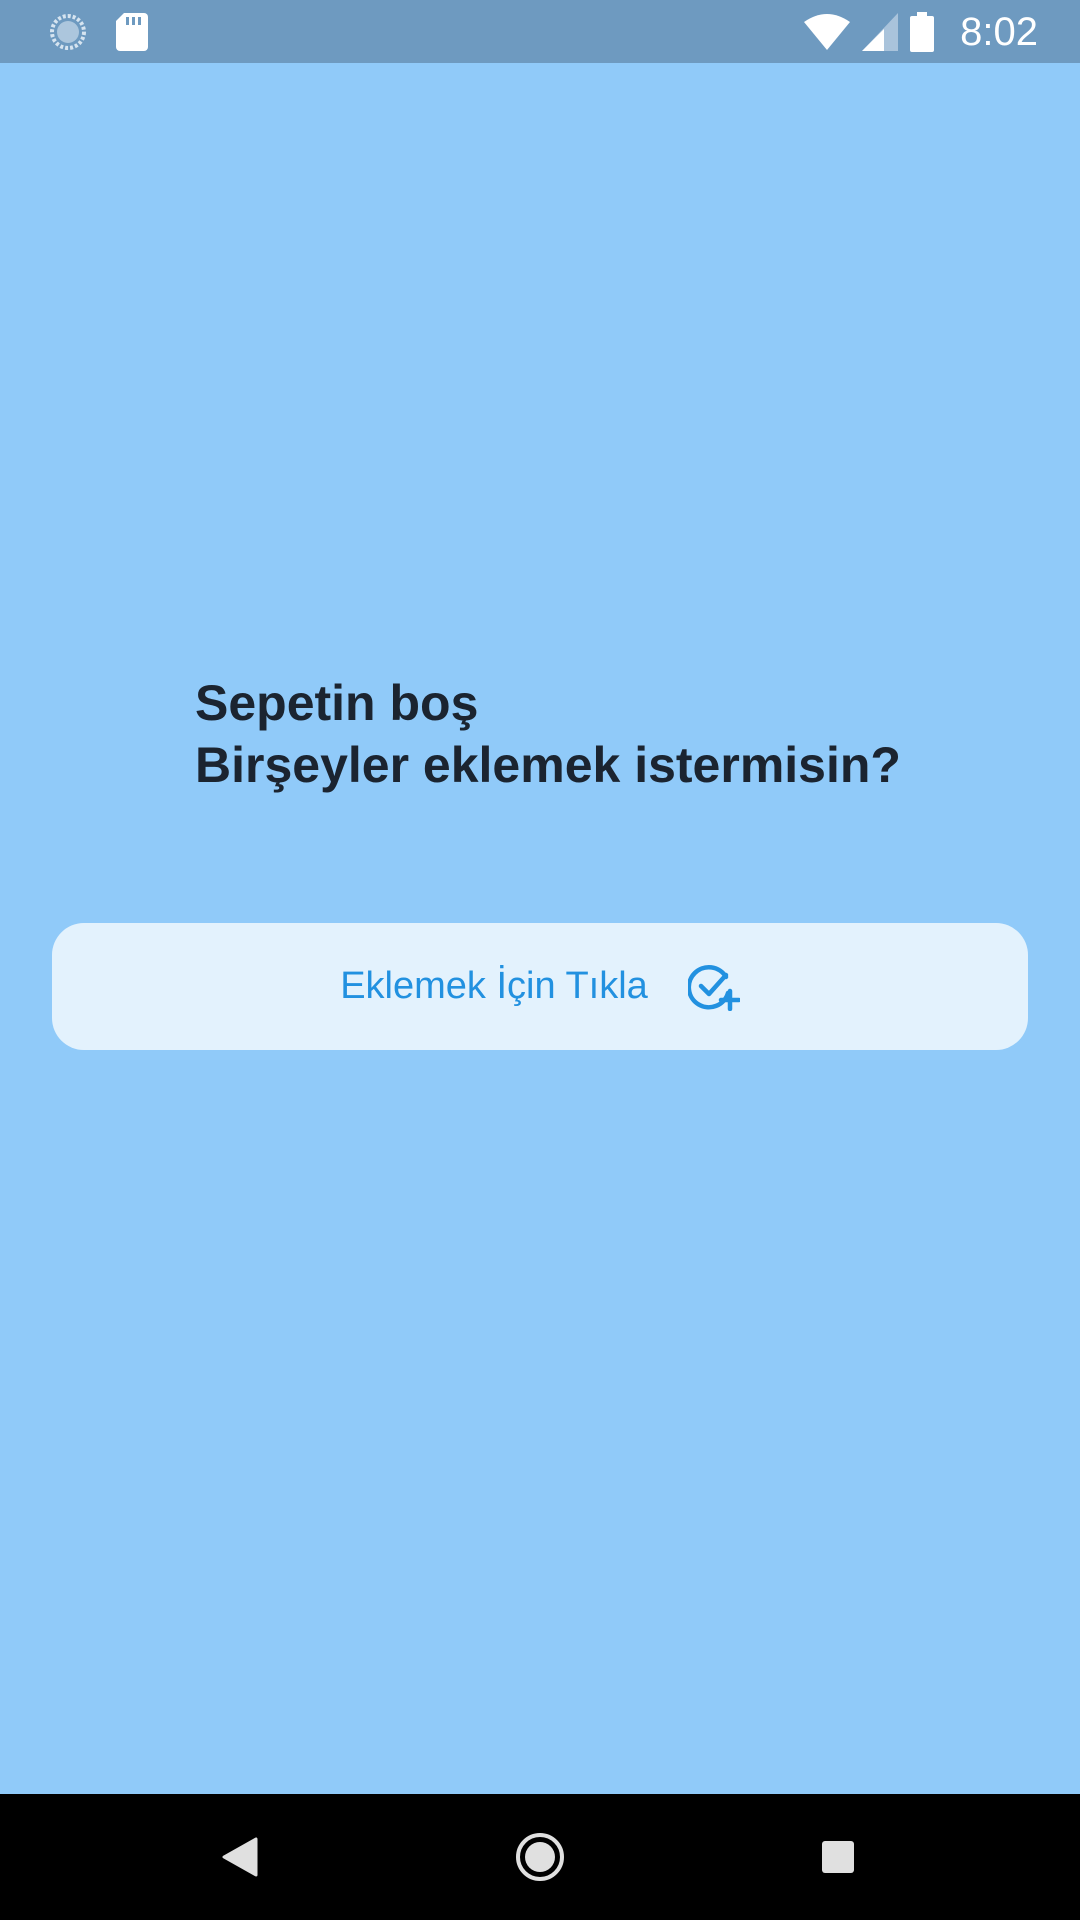  I want to click on back-icon, so click(240, 1857).